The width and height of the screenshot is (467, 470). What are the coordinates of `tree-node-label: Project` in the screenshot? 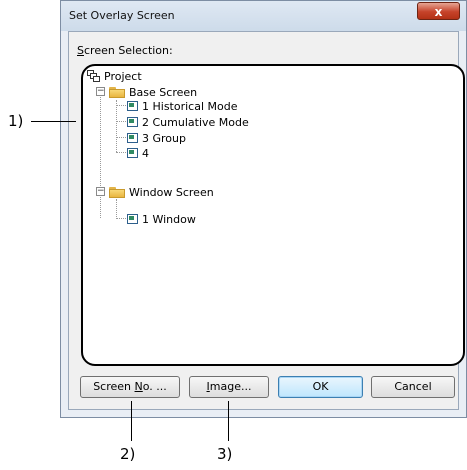 It's located at (123, 76).